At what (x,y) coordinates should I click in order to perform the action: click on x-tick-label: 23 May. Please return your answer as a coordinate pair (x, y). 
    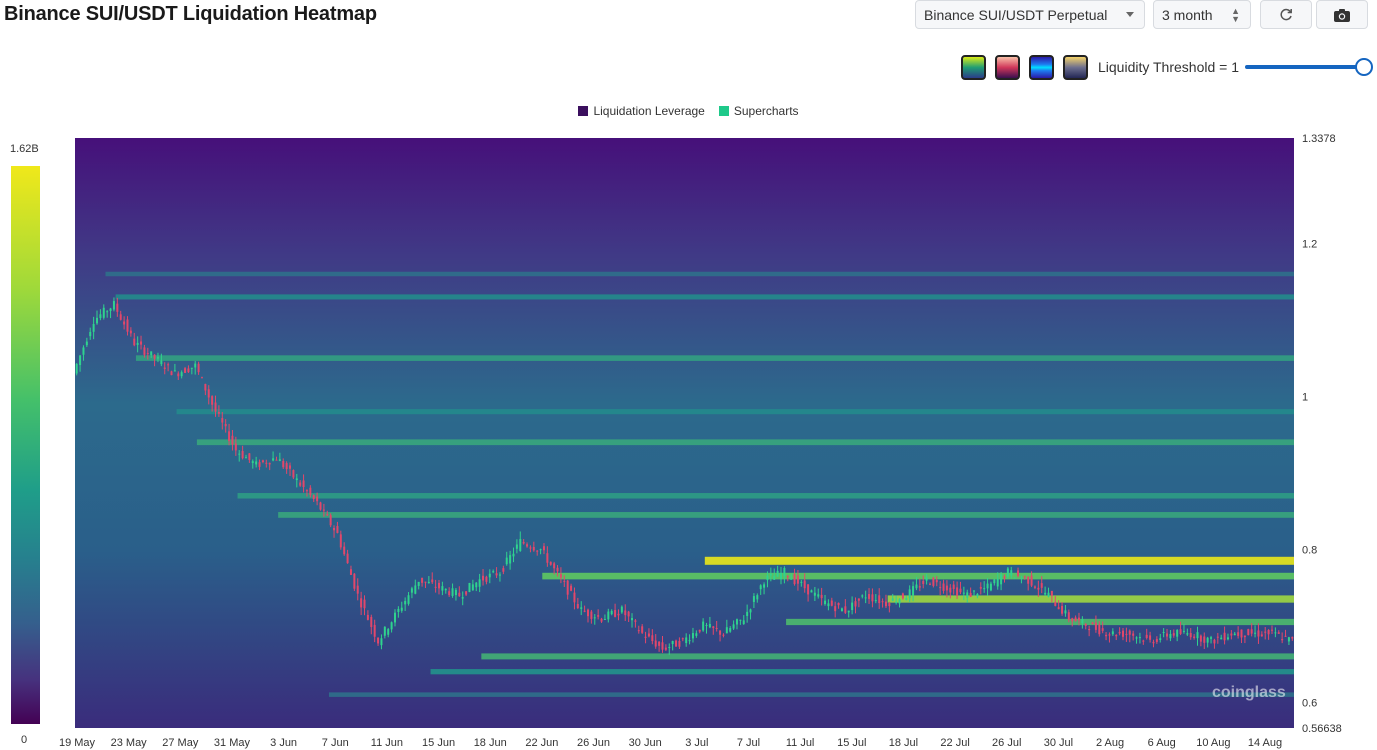
    Looking at the image, I should click on (129, 743).